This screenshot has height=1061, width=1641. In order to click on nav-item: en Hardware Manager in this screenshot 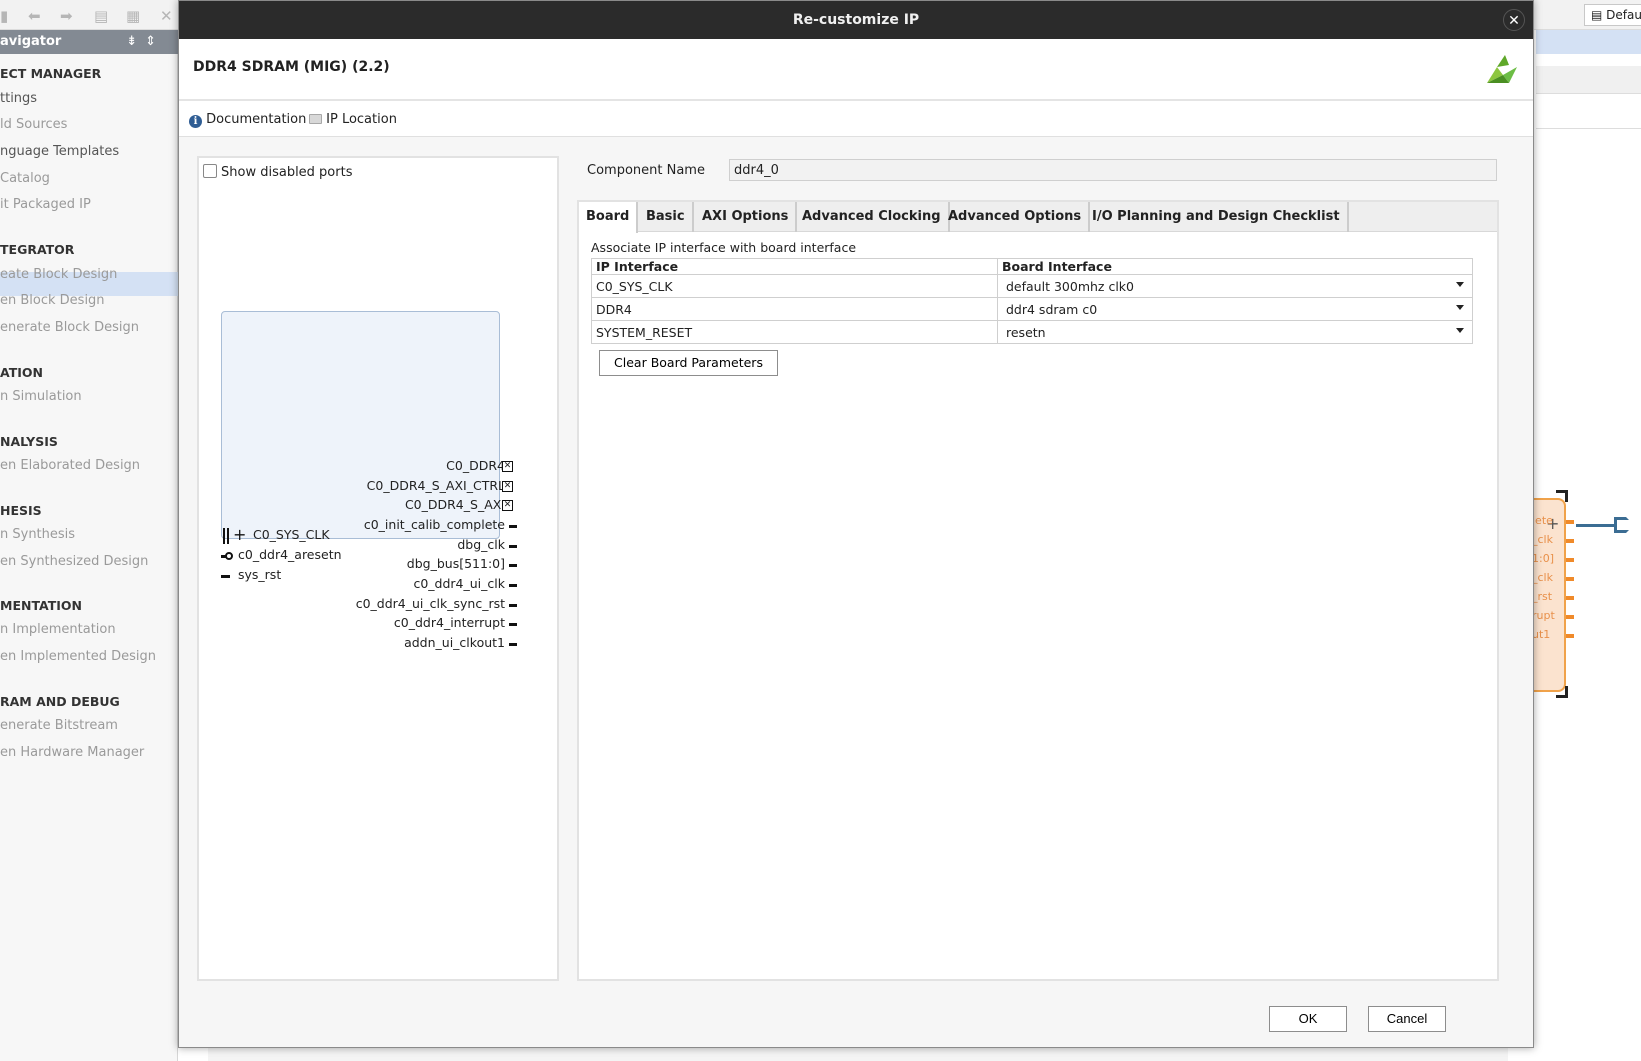, I will do `click(72, 752)`.